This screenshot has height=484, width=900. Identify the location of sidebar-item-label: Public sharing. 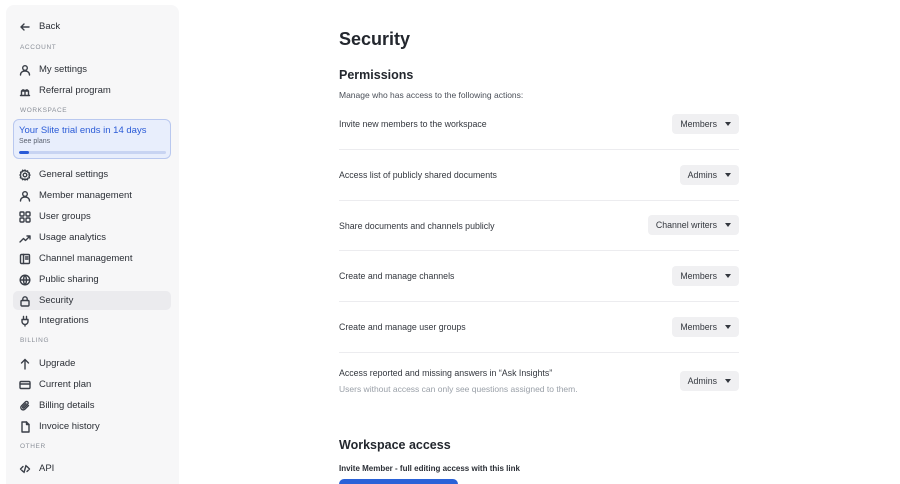
(69, 279).